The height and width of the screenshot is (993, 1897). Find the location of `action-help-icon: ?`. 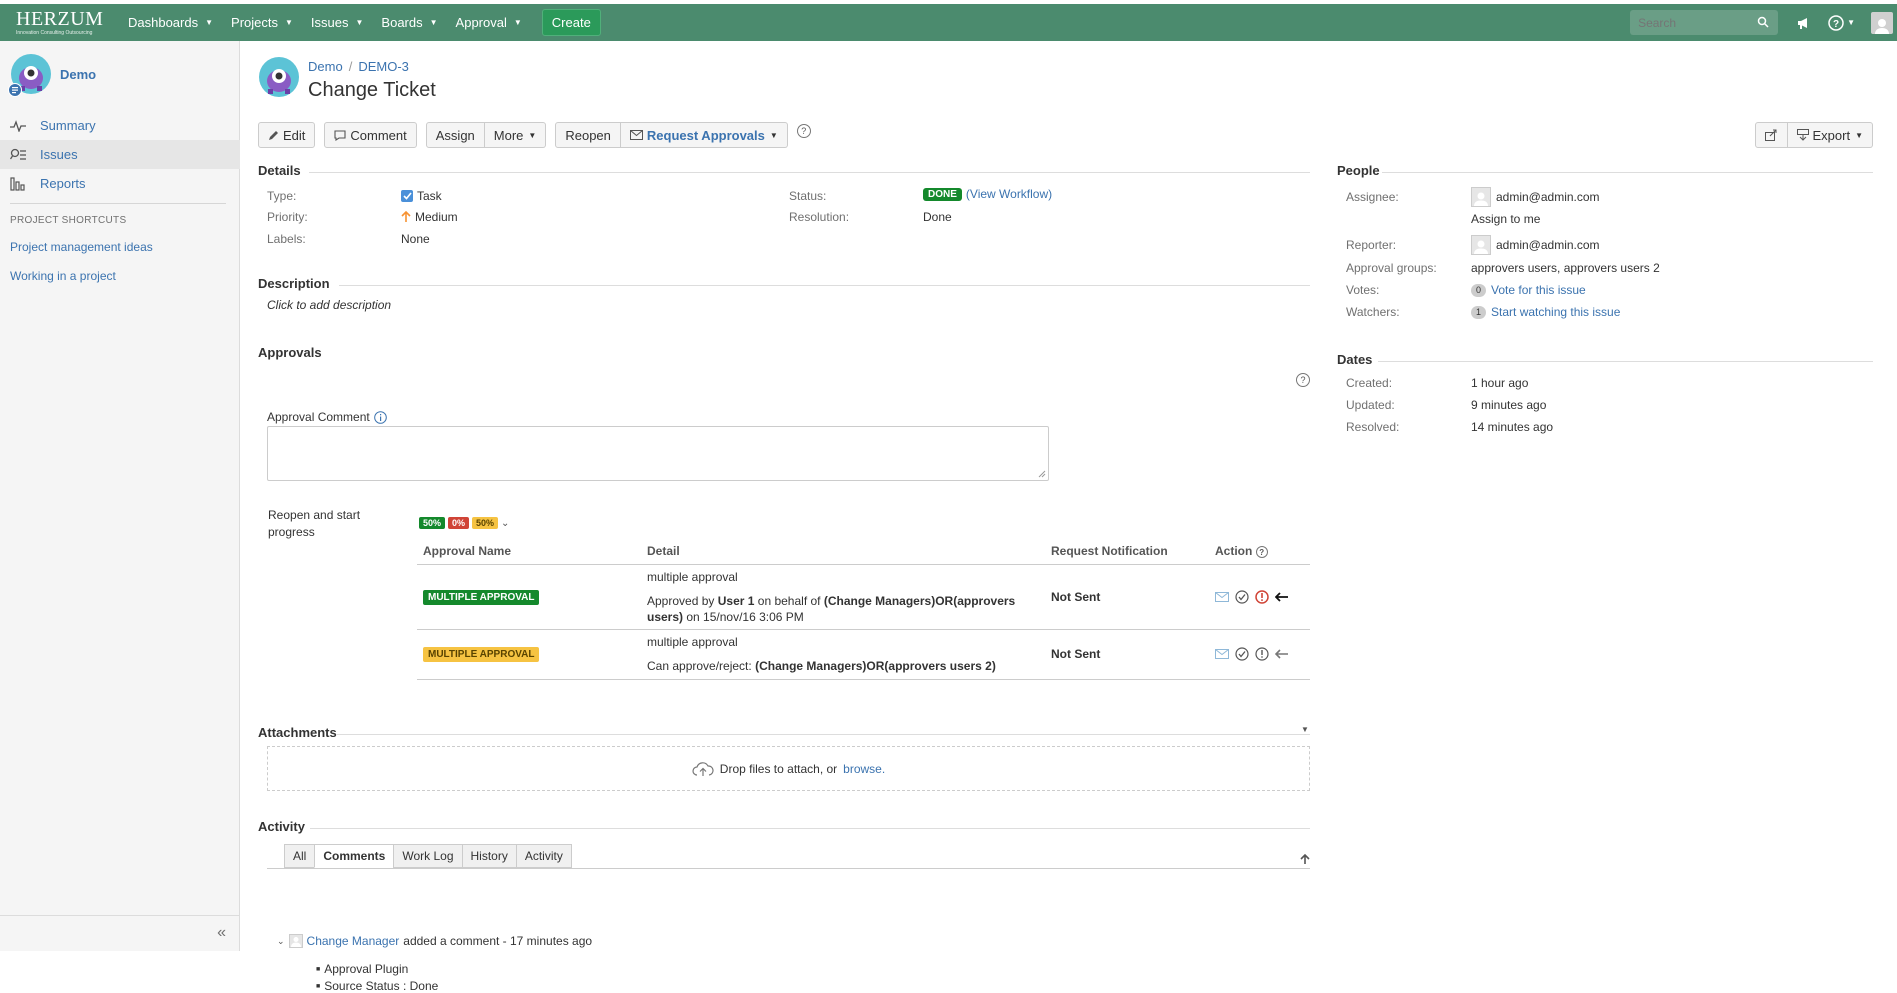

action-help-icon: ? is located at coordinates (1261, 552).